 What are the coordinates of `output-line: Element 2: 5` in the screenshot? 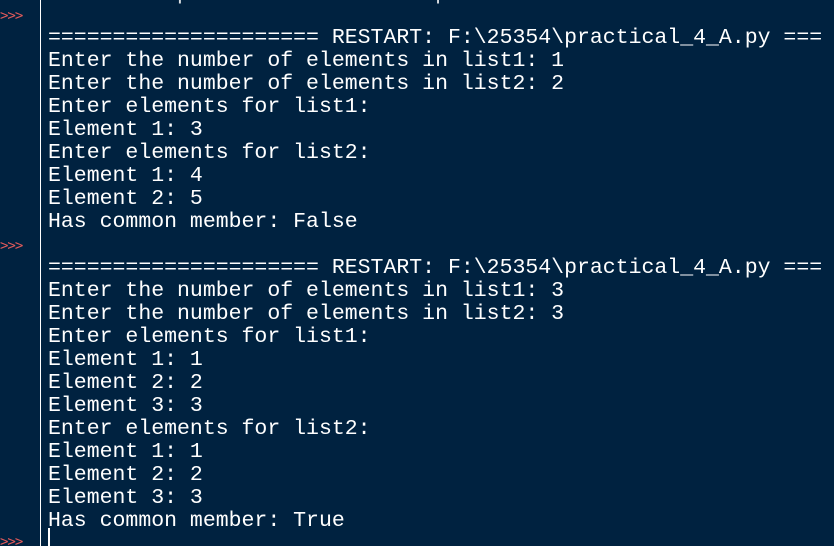 It's located at (125, 199).